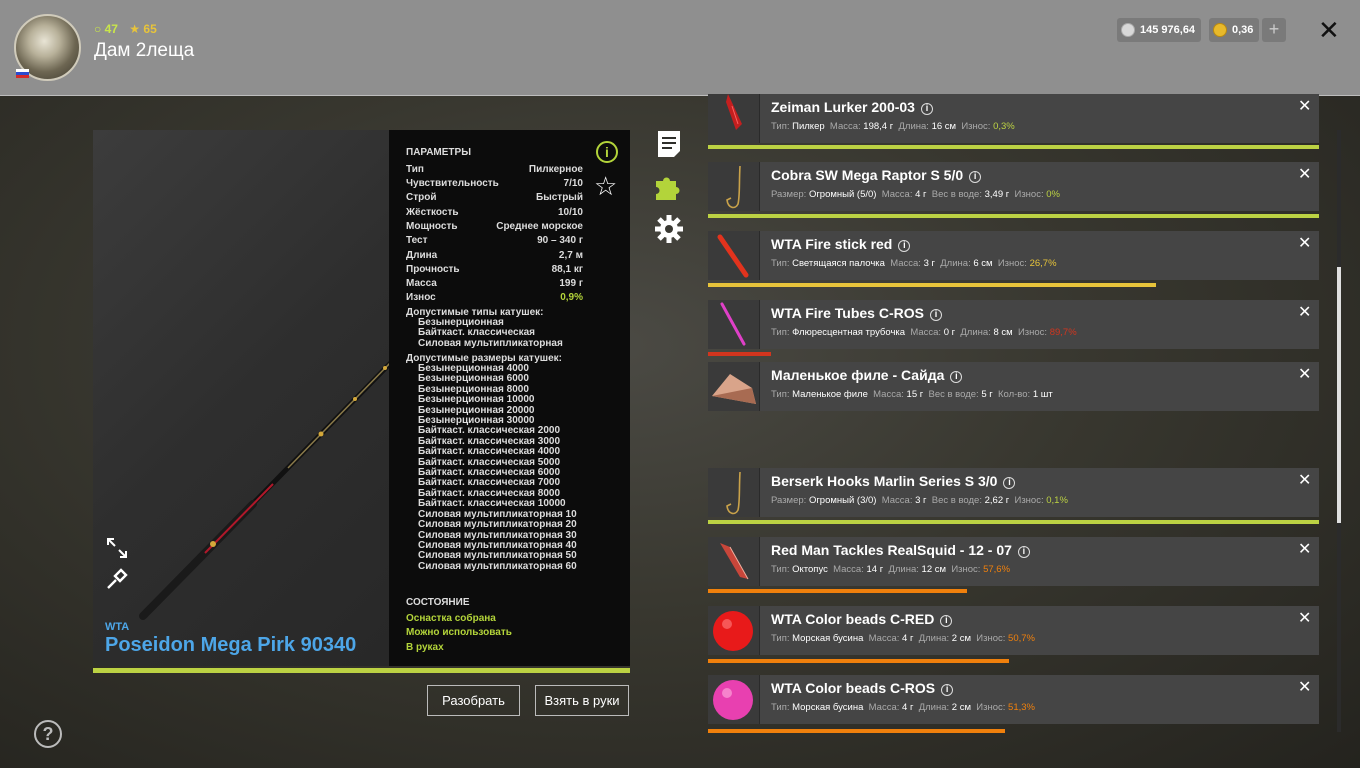 This screenshot has height=768, width=1360. What do you see at coordinates (669, 187) in the screenshot?
I see `puzzle-icon` at bounding box center [669, 187].